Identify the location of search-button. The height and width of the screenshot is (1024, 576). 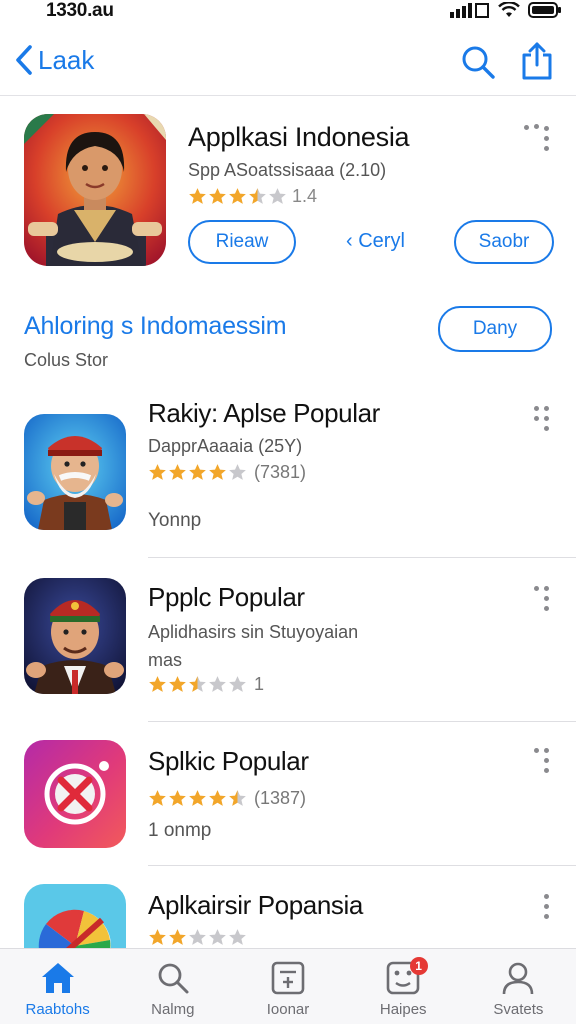
(478, 64).